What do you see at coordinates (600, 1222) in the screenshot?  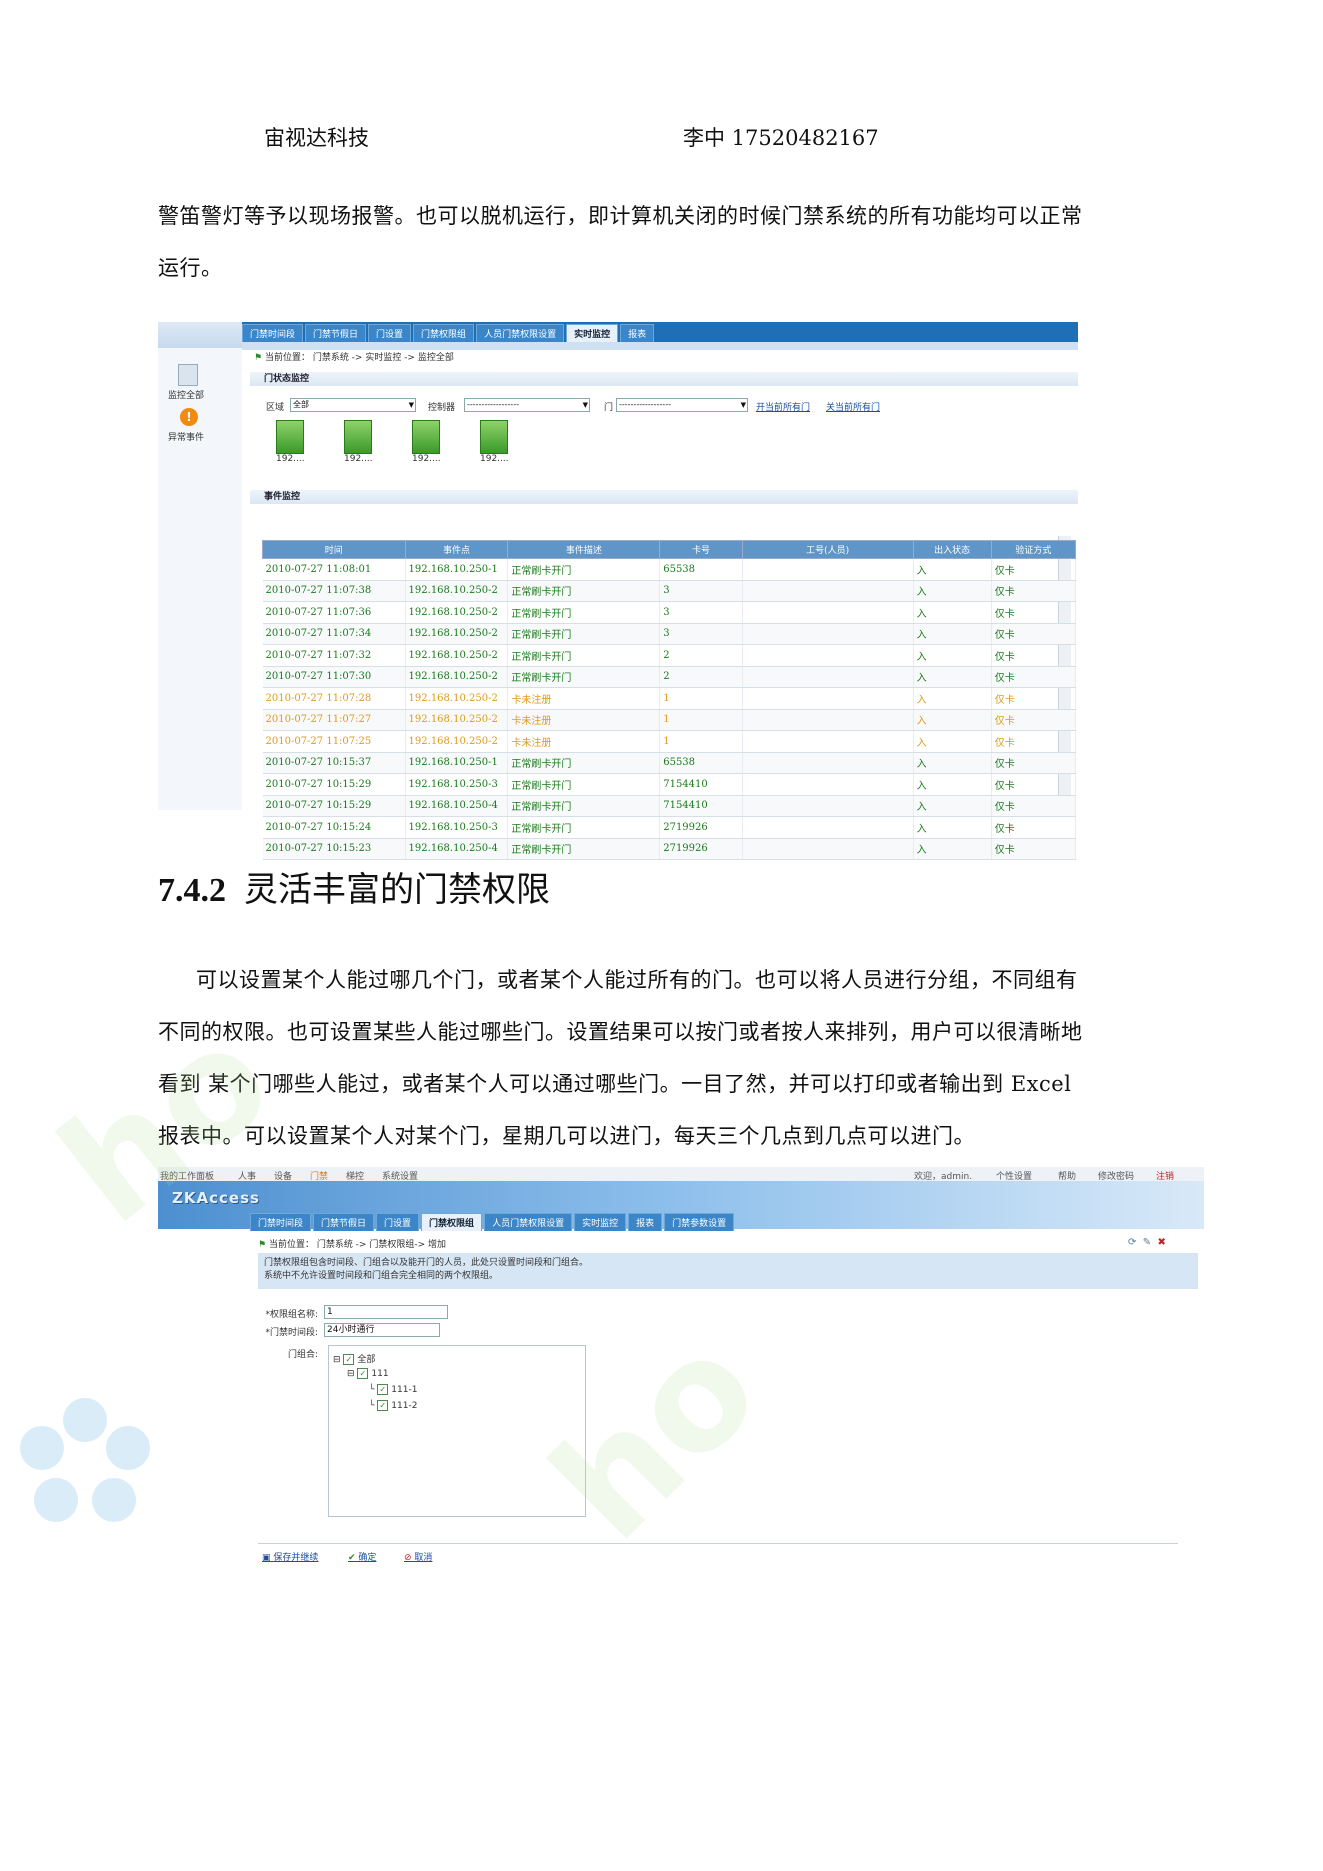 I see `tab2-realtime-monitor: 实时监控` at bounding box center [600, 1222].